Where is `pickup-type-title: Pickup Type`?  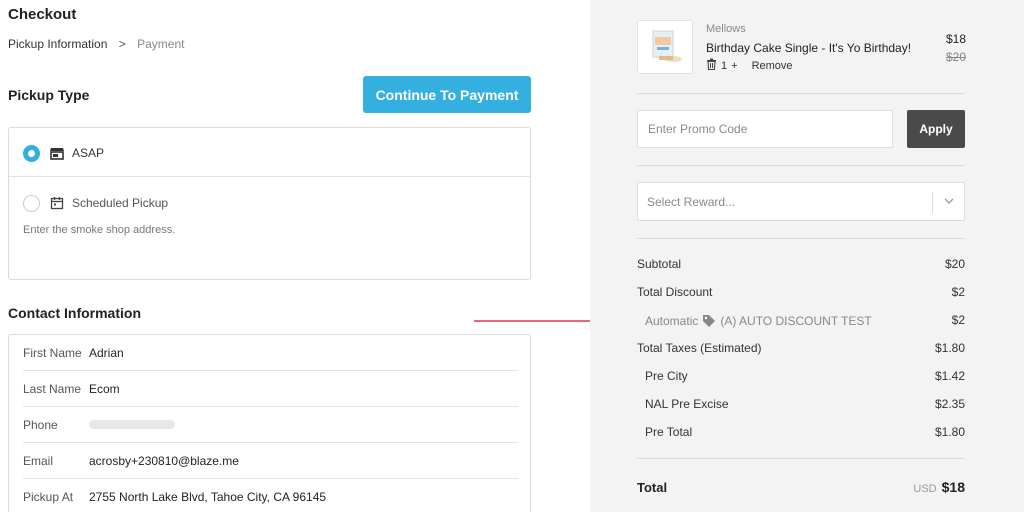 pickup-type-title: Pickup Type is located at coordinates (49, 95).